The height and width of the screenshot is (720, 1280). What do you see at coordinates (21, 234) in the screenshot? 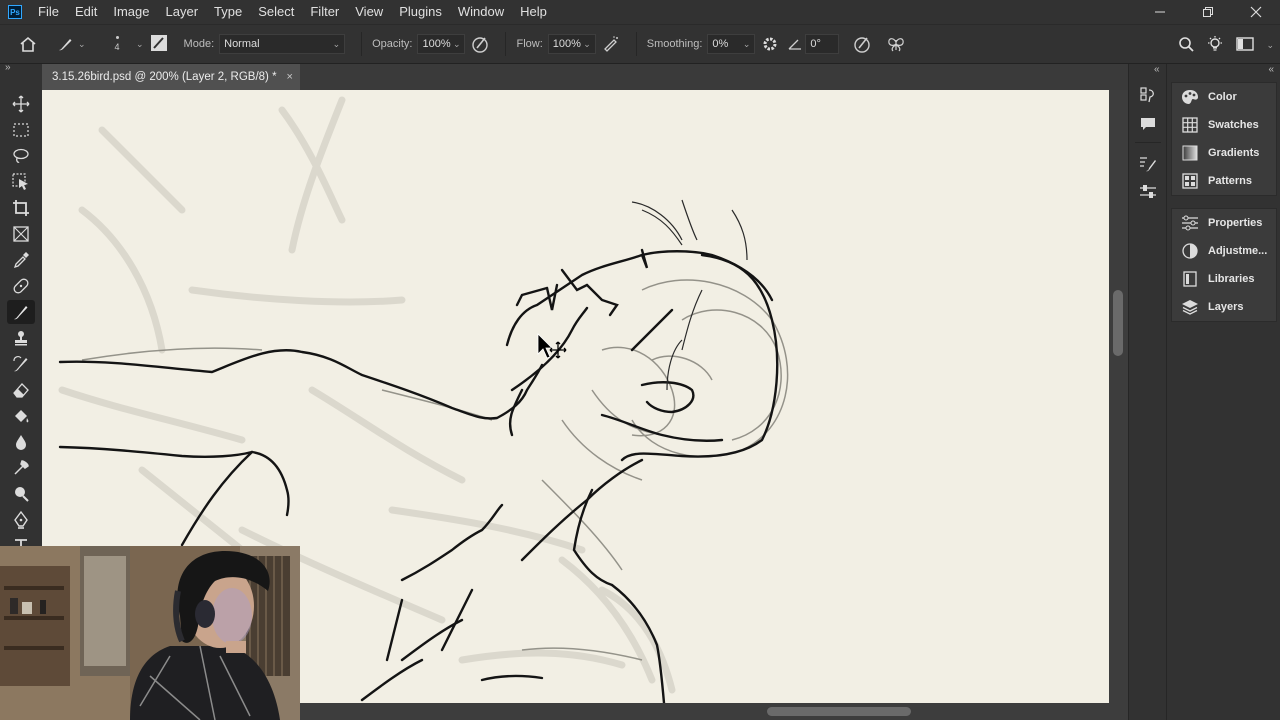
I see `frame-tool` at bounding box center [21, 234].